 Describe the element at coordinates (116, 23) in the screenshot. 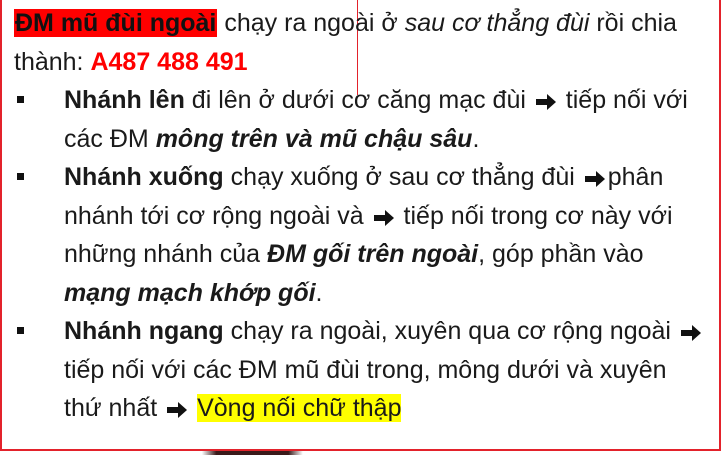

I see `highlighted-term: ĐM mũ đùi ngoài` at that location.